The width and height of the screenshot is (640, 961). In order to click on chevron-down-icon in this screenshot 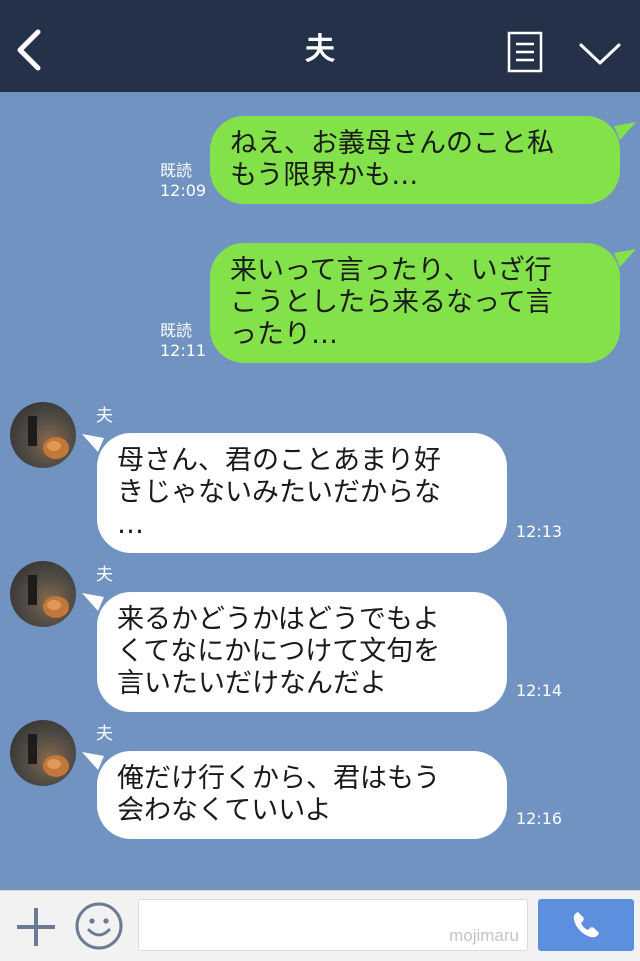, I will do `click(600, 54)`.